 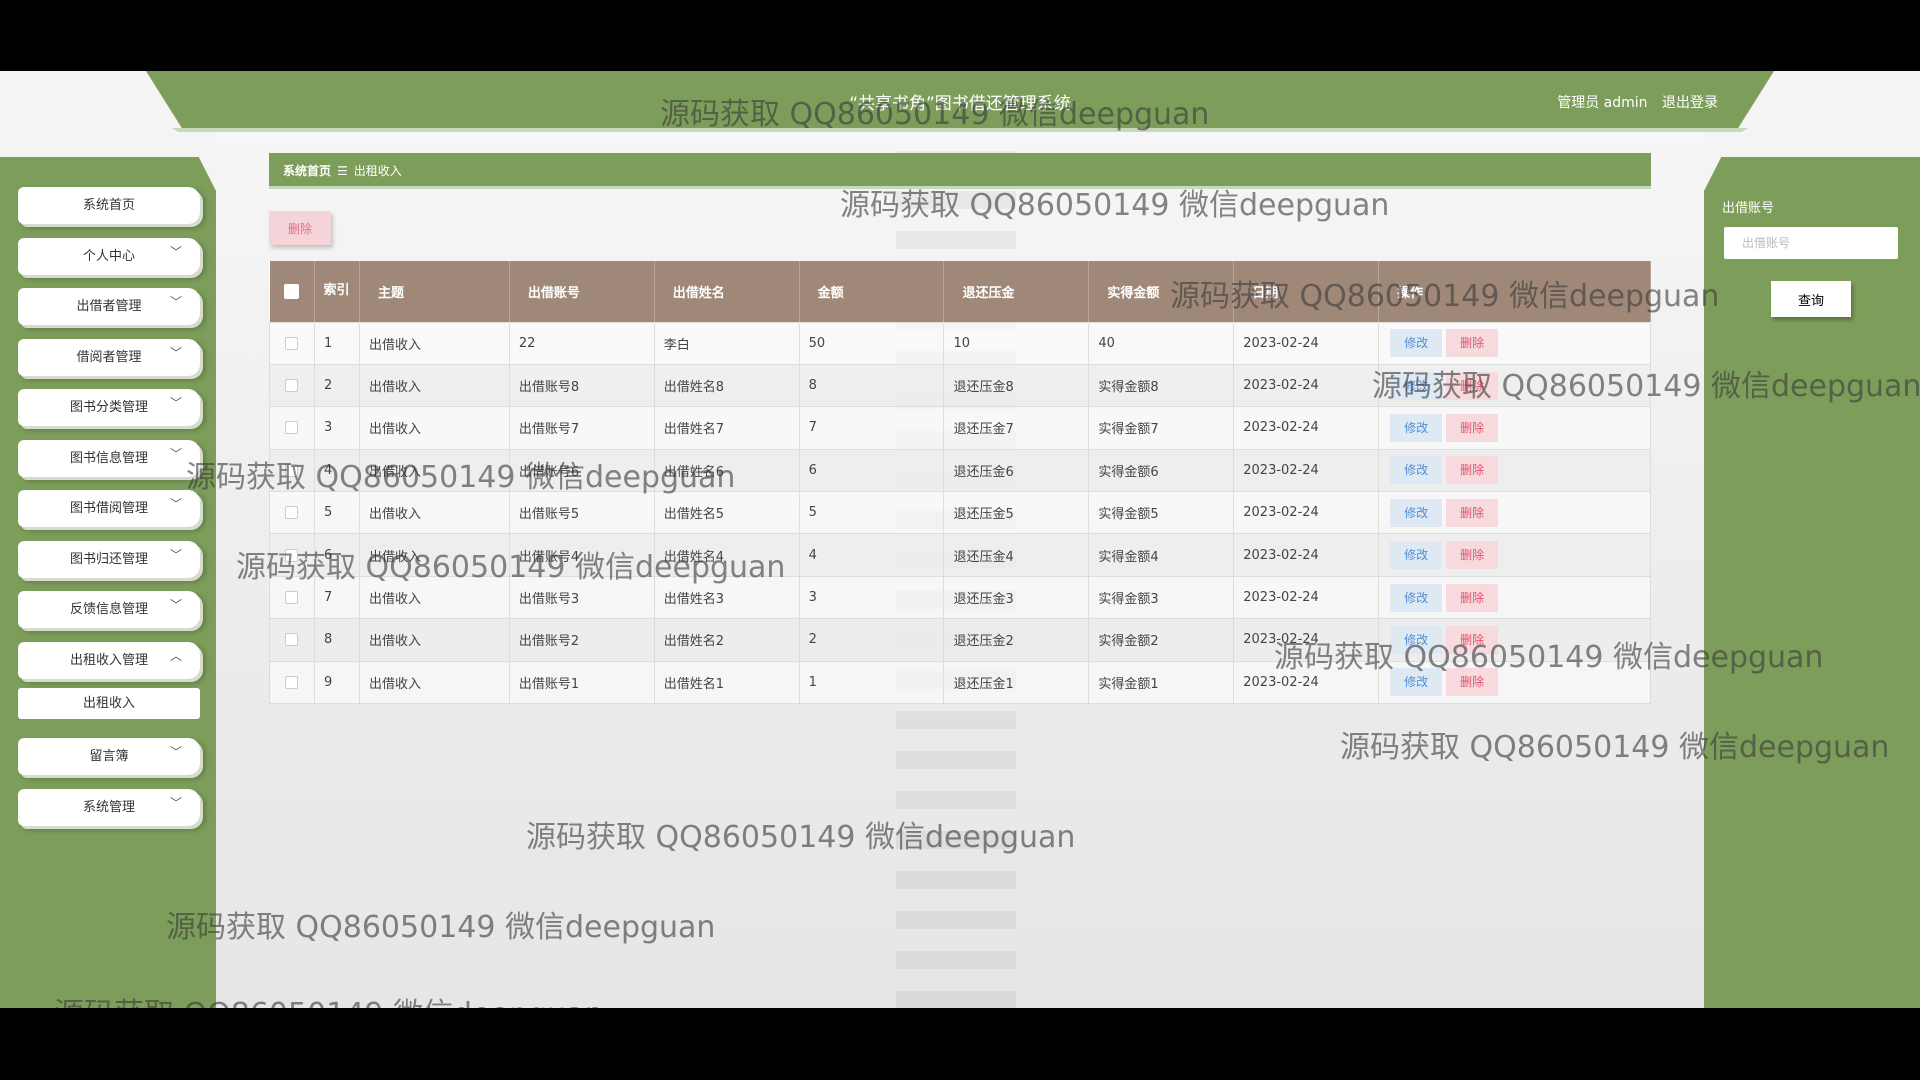 What do you see at coordinates (307, 171) in the screenshot?
I see `breadcrumb-home: 系统首页` at bounding box center [307, 171].